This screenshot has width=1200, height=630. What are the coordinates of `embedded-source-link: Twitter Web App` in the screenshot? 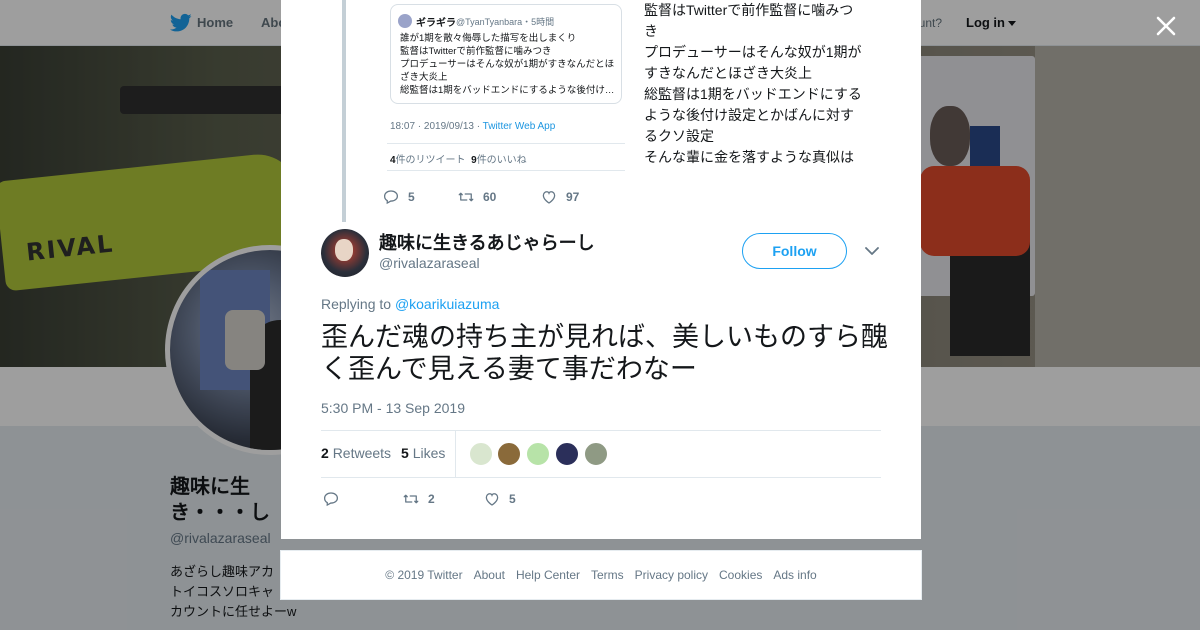 It's located at (519, 126).